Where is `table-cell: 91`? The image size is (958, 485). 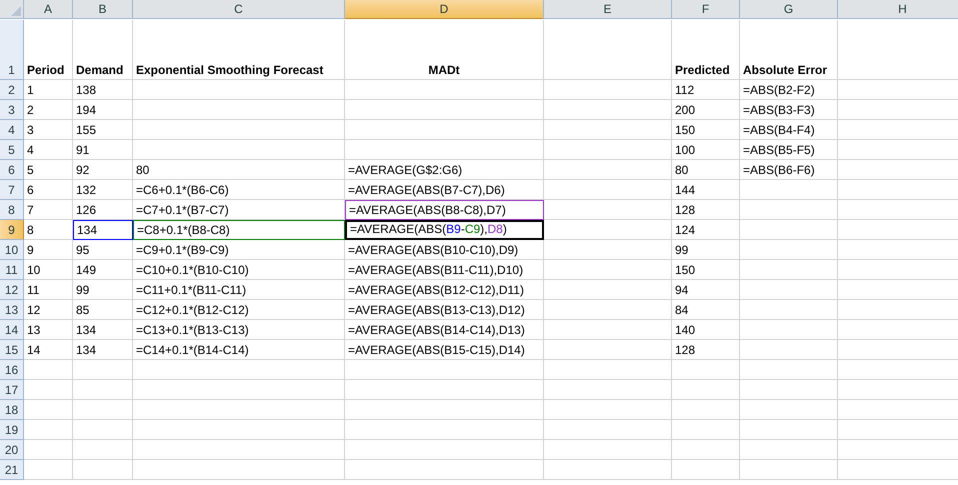 table-cell: 91 is located at coordinates (103, 150).